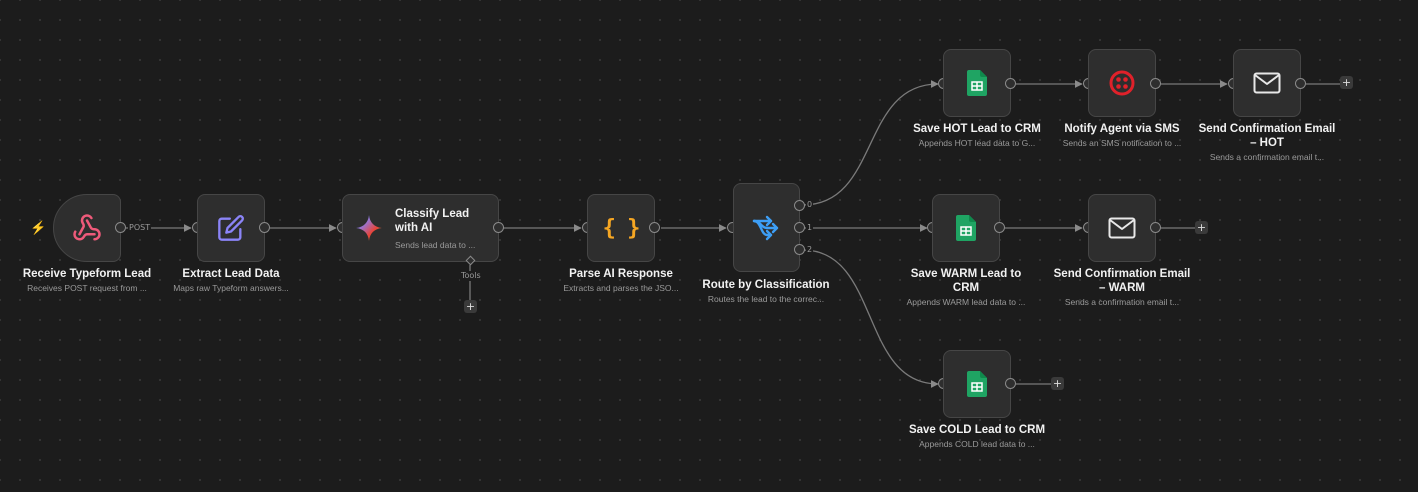 The height and width of the screenshot is (492, 1418). I want to click on save-warm-output-handle, so click(999, 227).